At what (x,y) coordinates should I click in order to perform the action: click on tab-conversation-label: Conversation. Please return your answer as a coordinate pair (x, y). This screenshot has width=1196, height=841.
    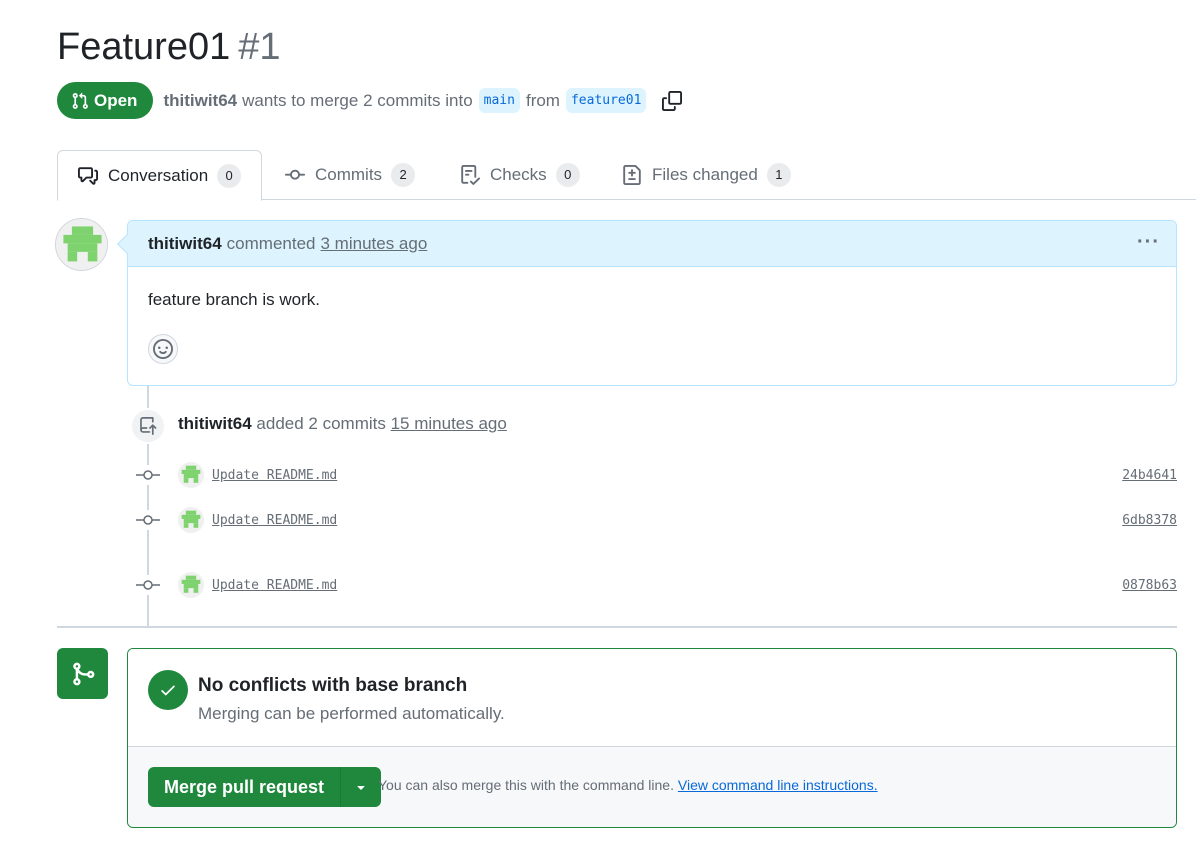
    Looking at the image, I should click on (158, 175).